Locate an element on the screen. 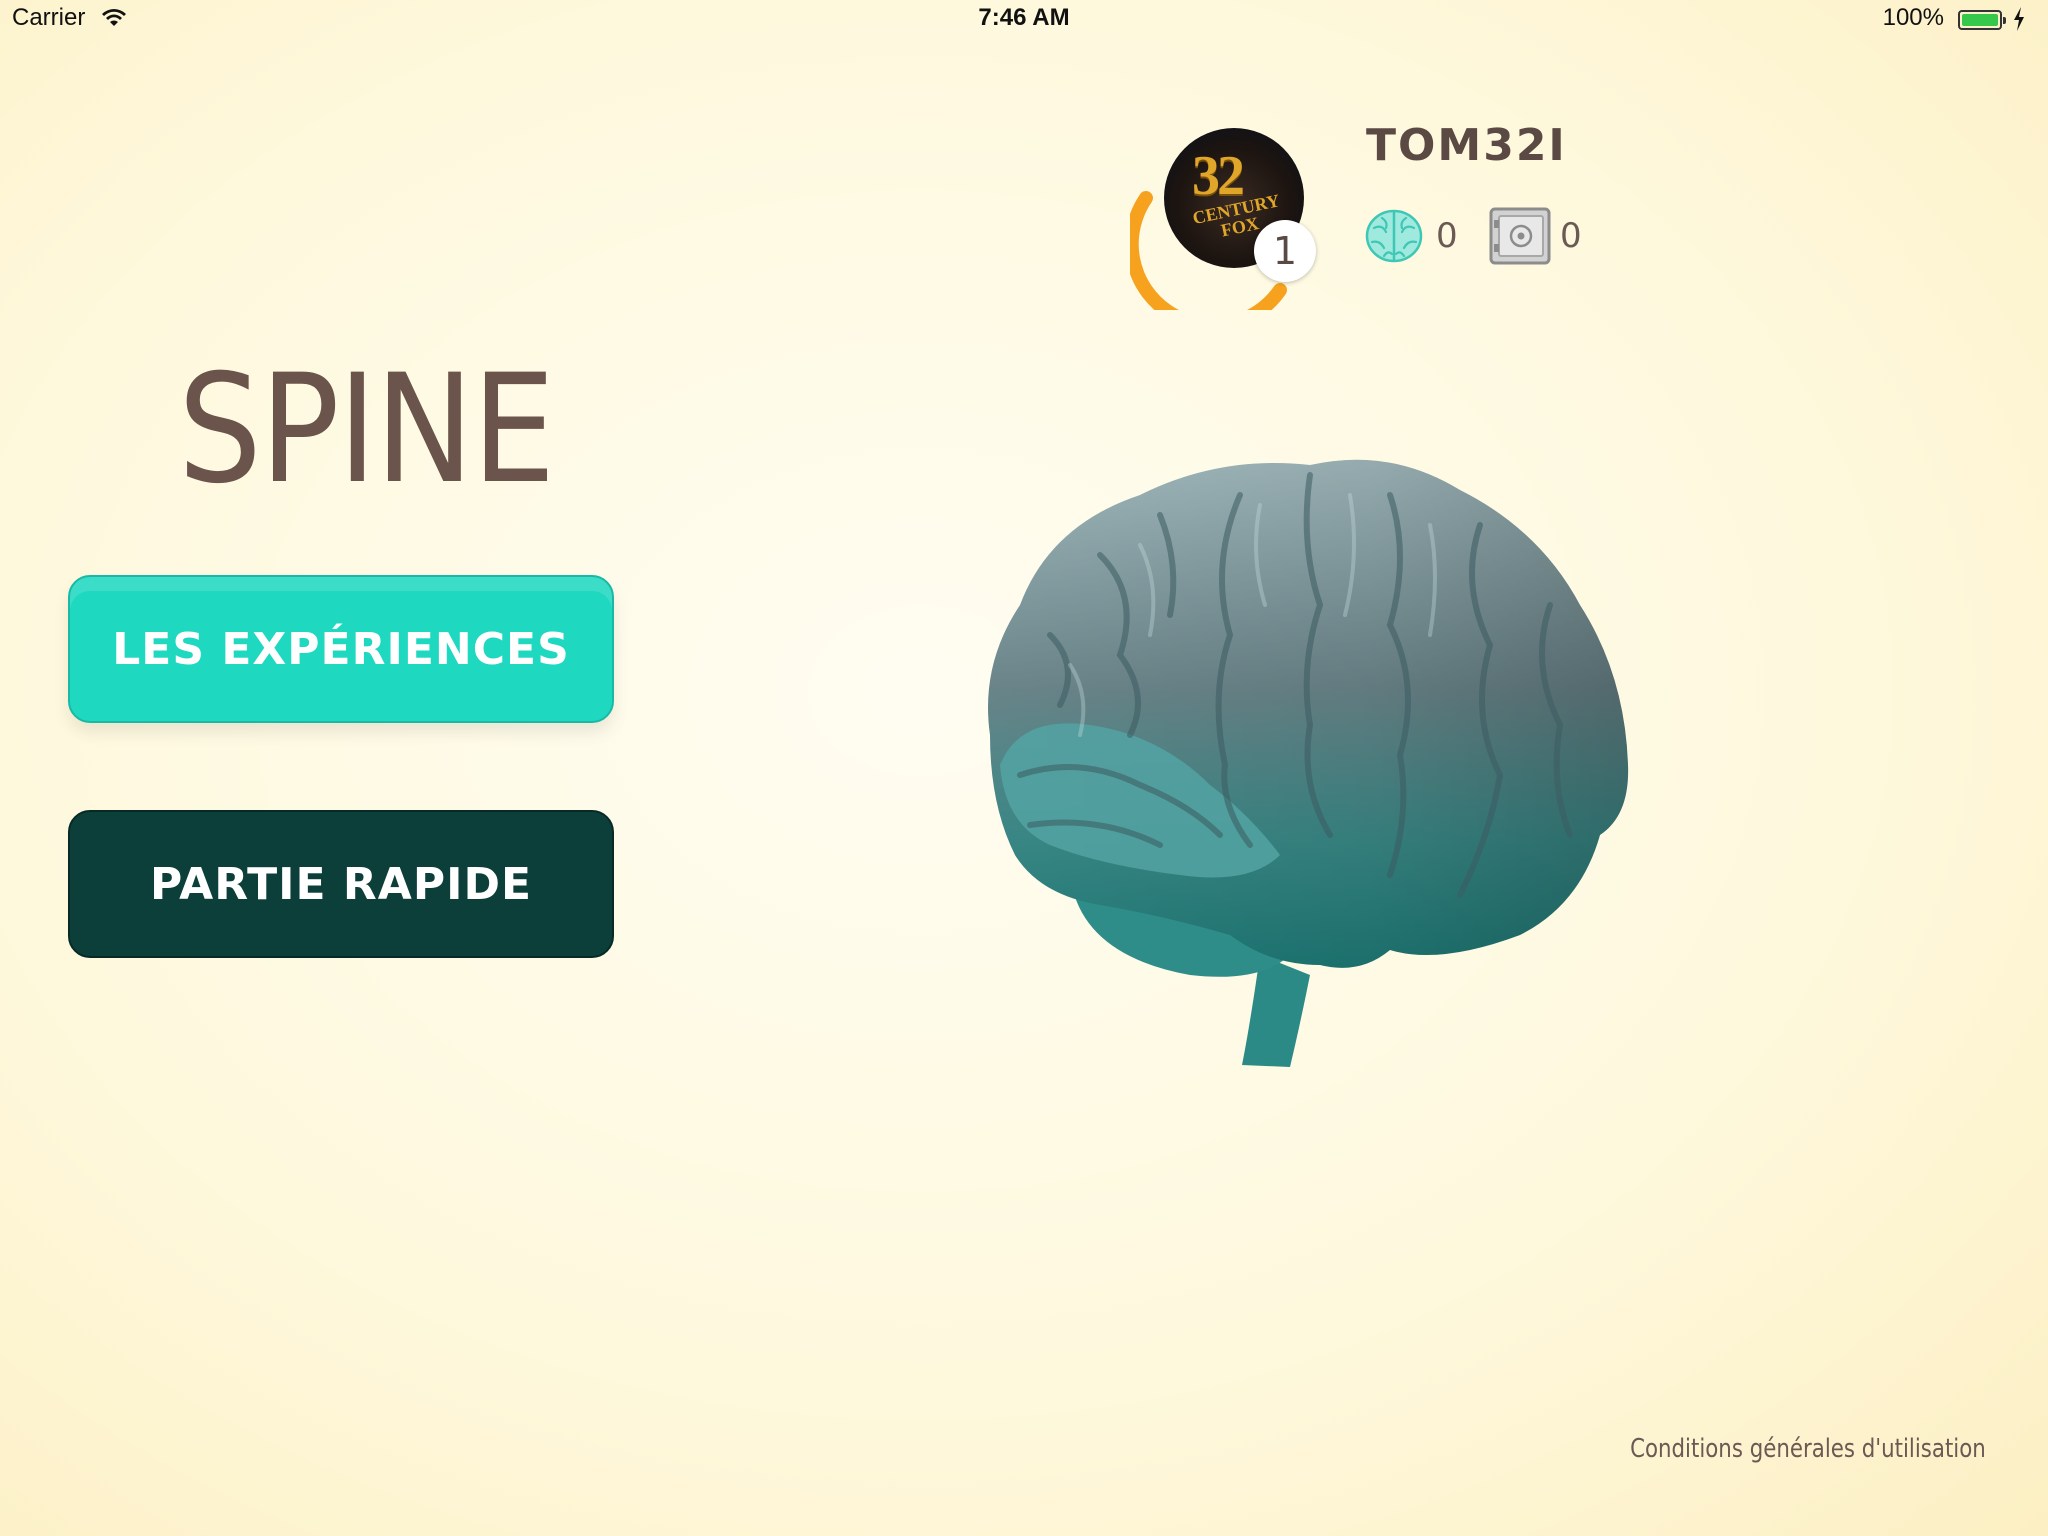 This screenshot has width=2048, height=1536. brain-count: 0 is located at coordinates (1447, 236).